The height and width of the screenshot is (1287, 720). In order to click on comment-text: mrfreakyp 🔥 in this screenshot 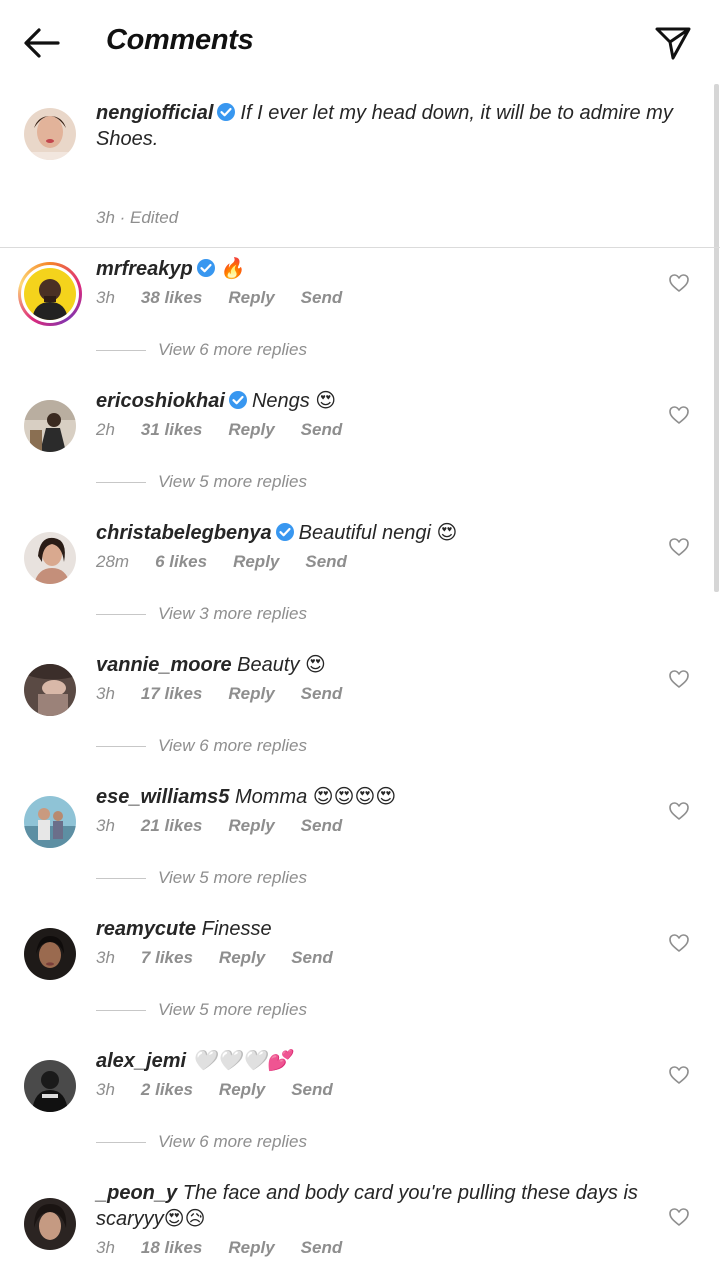, I will do `click(376, 269)`.